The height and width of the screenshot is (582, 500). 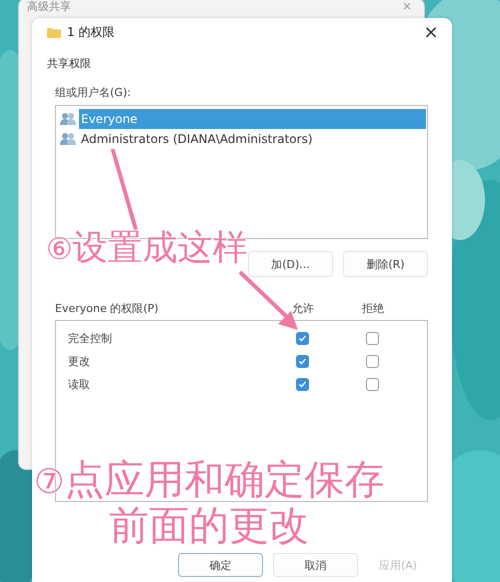 I want to click on field-label: Everyone 的权限(P), so click(x=107, y=308).